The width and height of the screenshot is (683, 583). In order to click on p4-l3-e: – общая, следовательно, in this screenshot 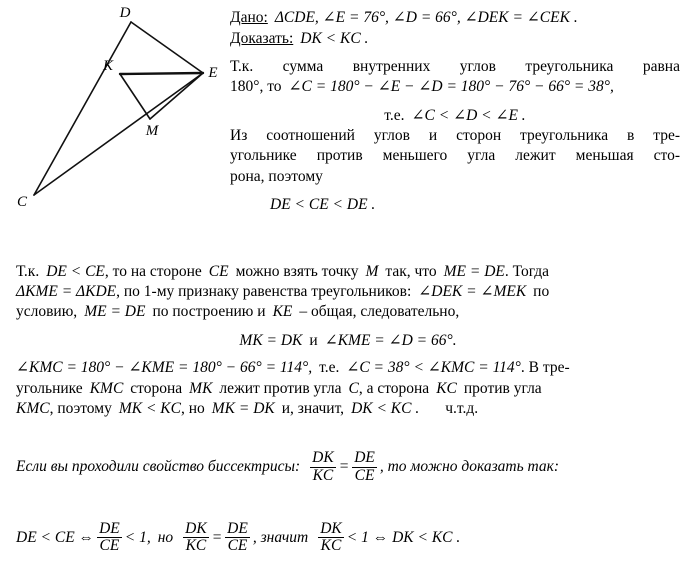, I will do `click(379, 312)`.